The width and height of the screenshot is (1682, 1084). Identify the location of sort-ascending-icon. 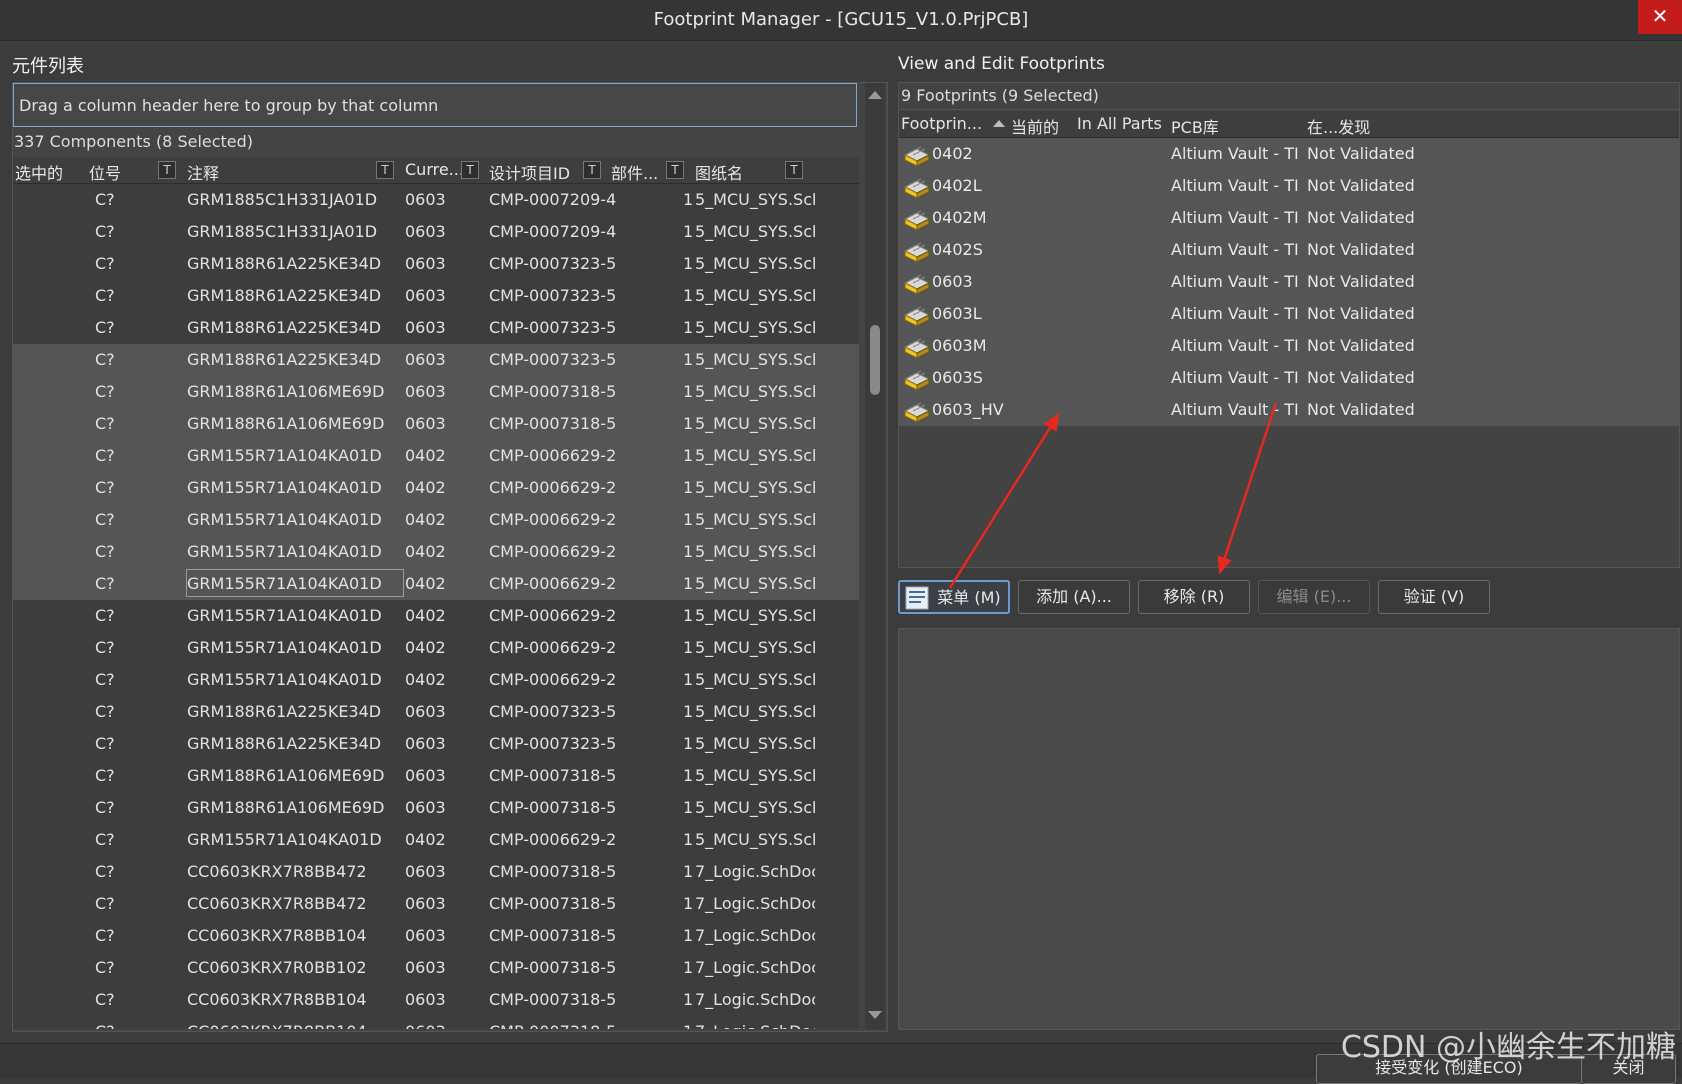
(999, 123).